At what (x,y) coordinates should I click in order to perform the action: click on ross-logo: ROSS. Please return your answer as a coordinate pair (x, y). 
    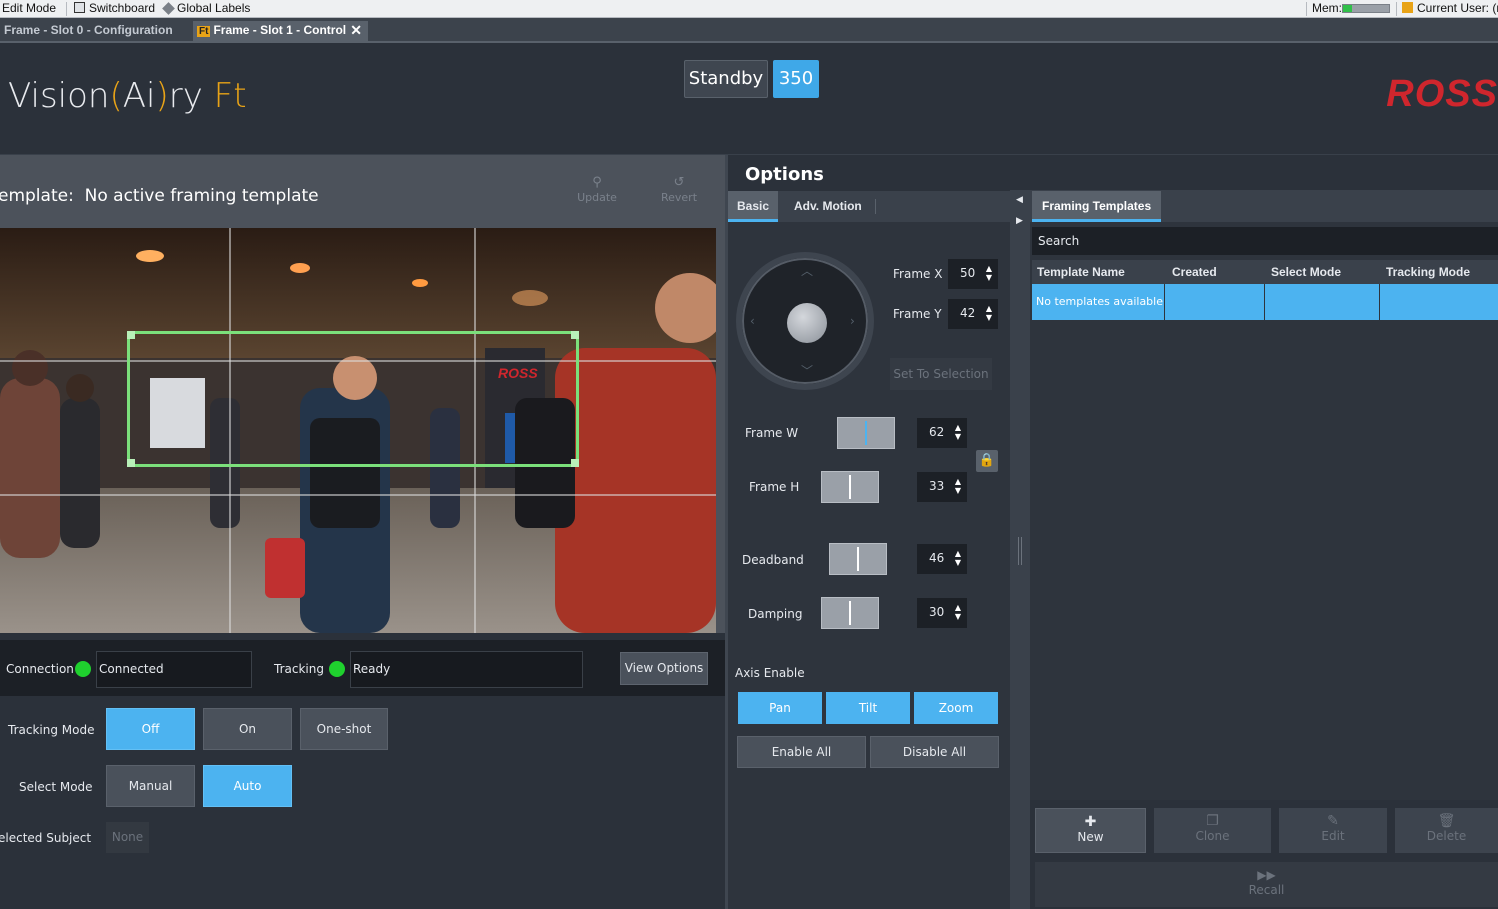
    Looking at the image, I should click on (1442, 94).